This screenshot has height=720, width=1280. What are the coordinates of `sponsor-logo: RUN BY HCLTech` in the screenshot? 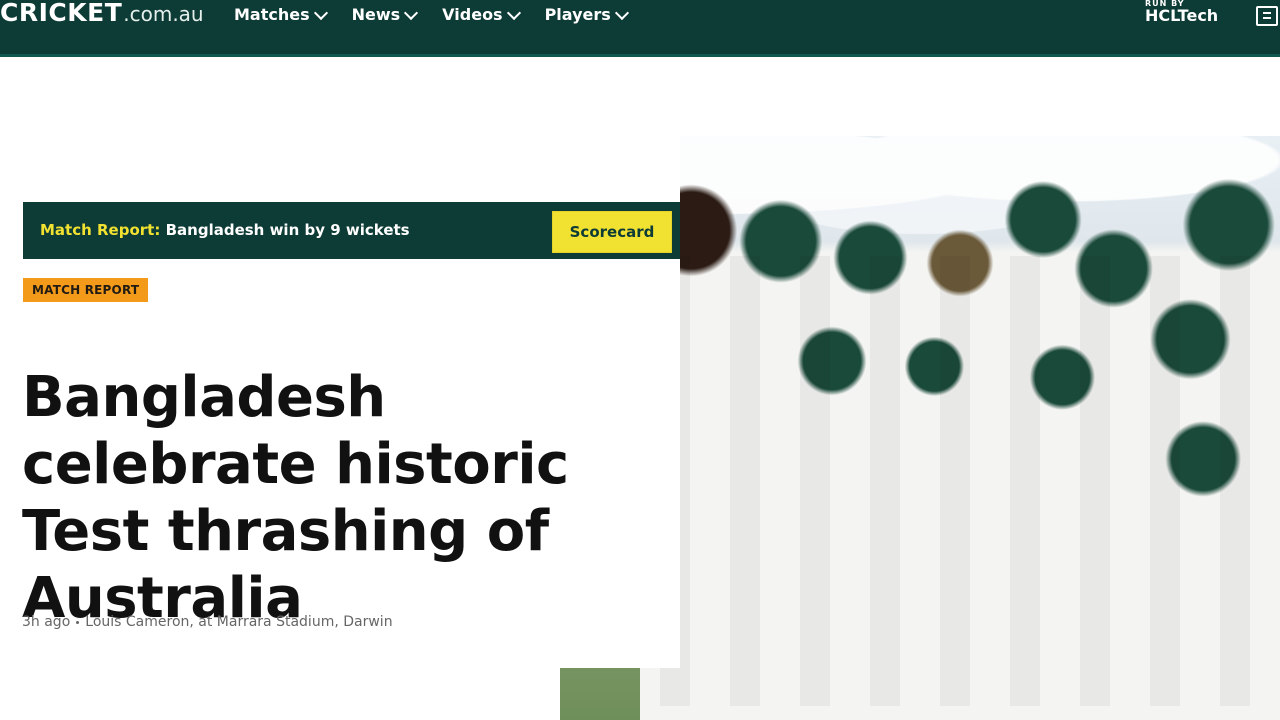 It's located at (1181, 12).